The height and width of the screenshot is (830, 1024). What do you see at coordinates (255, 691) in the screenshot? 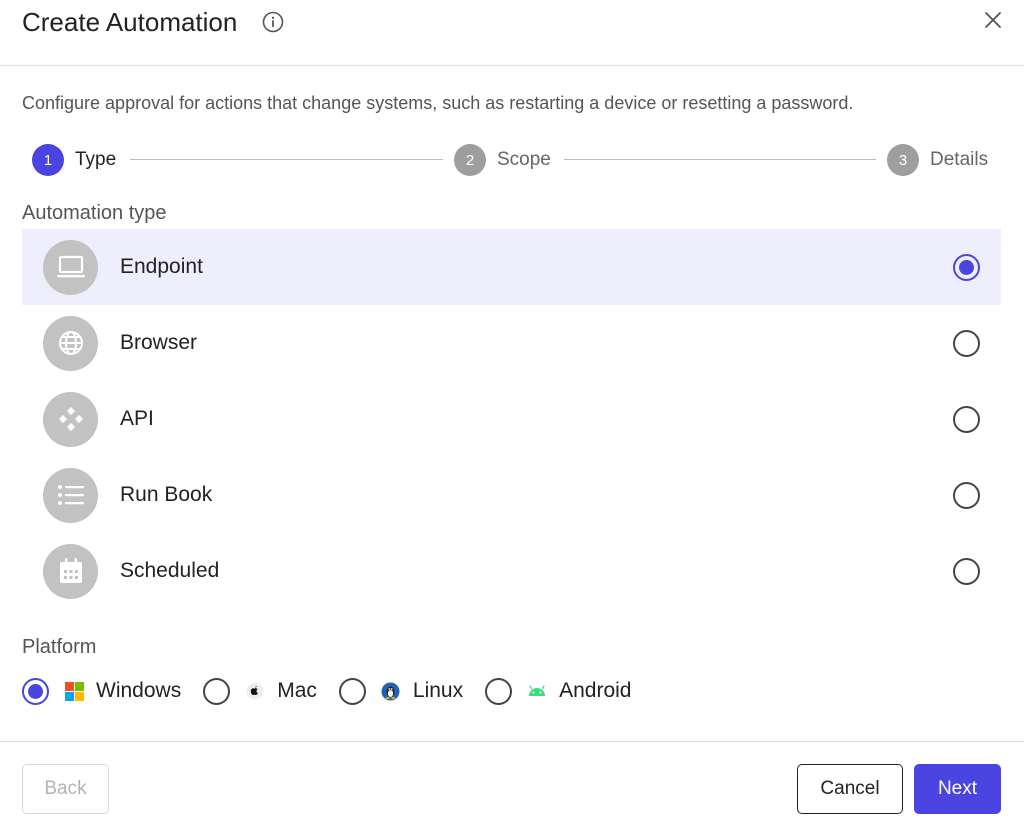
I see `apple-logo-icon` at bounding box center [255, 691].